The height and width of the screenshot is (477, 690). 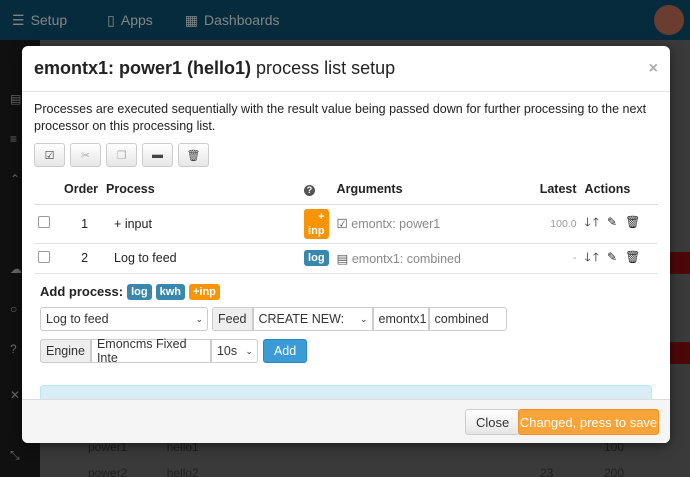 What do you see at coordinates (47, 190) in the screenshot?
I see `header-select` at bounding box center [47, 190].